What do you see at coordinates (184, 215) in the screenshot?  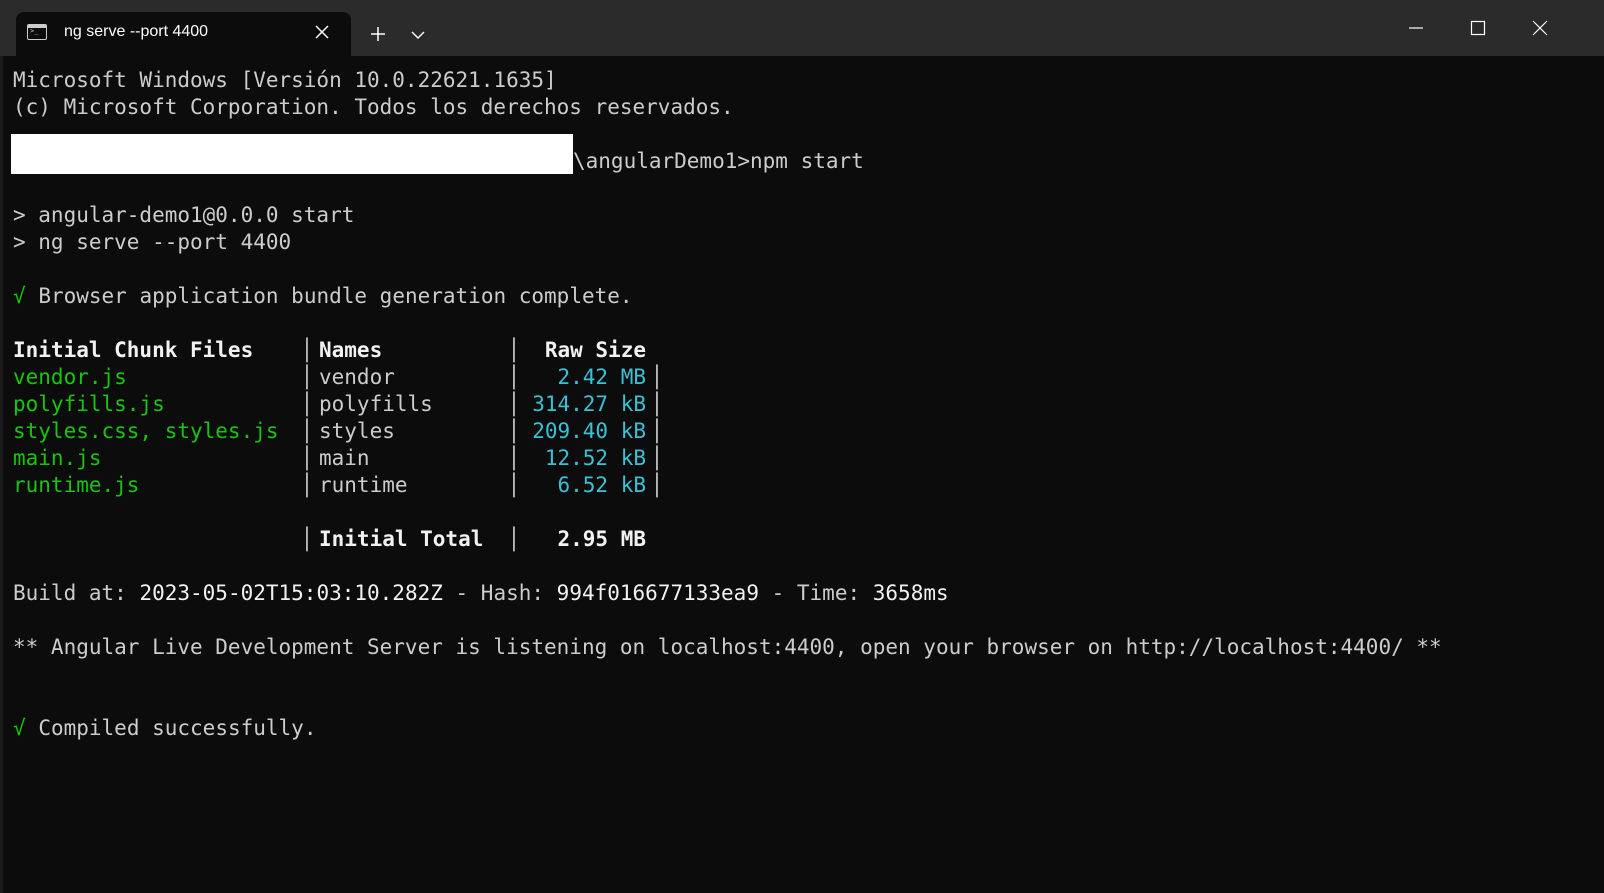 I see `npm-line-1: > angular-demo1@0.0.0 start` at bounding box center [184, 215].